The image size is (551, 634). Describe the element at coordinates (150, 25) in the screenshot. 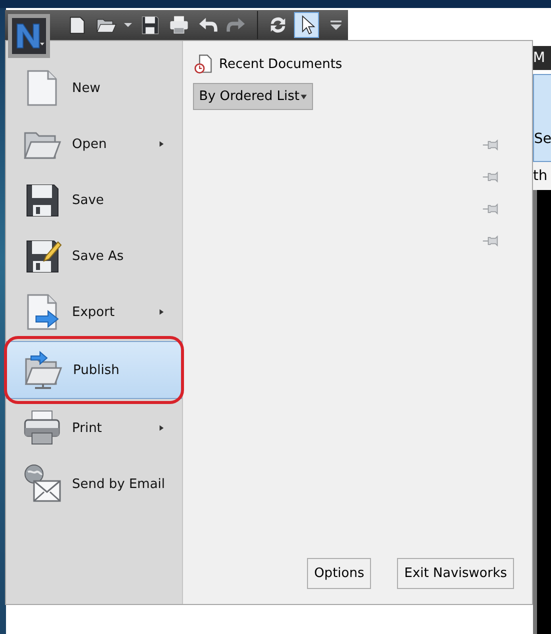

I see `save-icon` at that location.